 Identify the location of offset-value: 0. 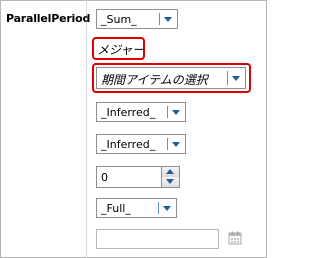
(104, 177).